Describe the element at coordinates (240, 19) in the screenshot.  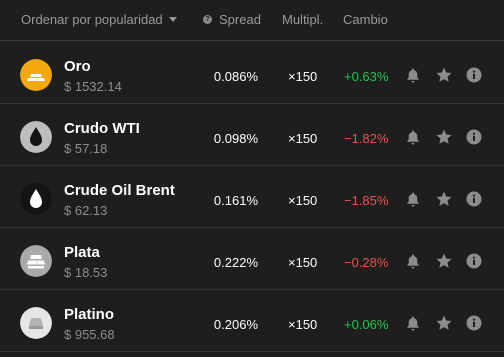
I see `spread-header-label: Spread` at that location.